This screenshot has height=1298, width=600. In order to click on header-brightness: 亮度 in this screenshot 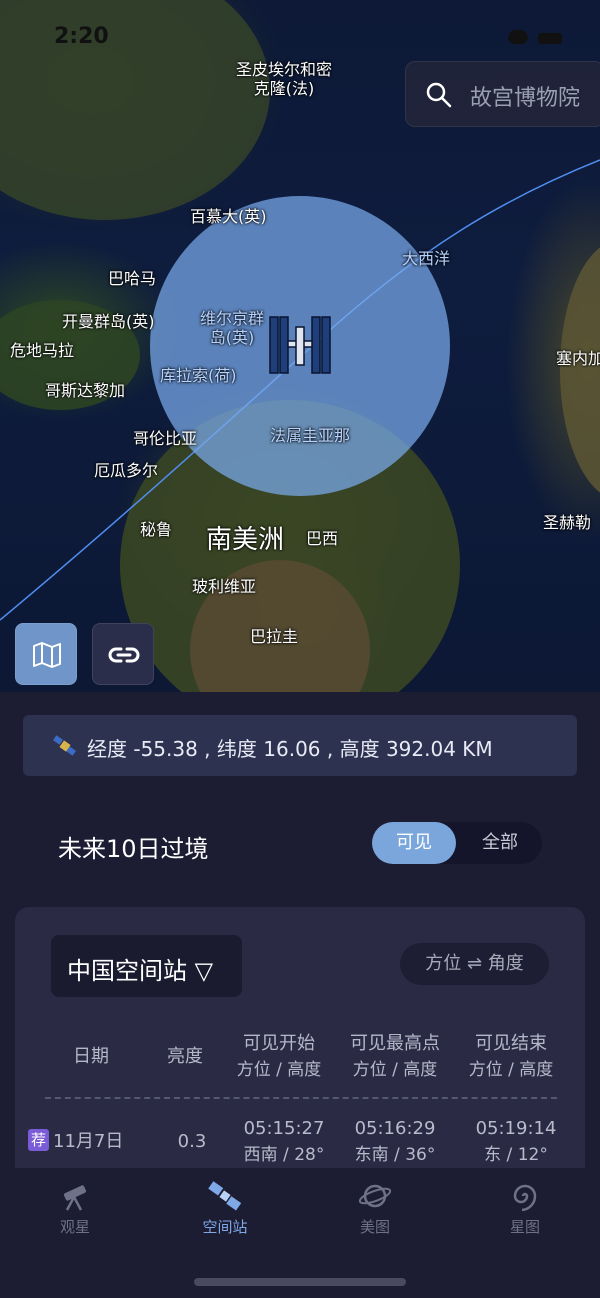, I will do `click(185, 1056)`.